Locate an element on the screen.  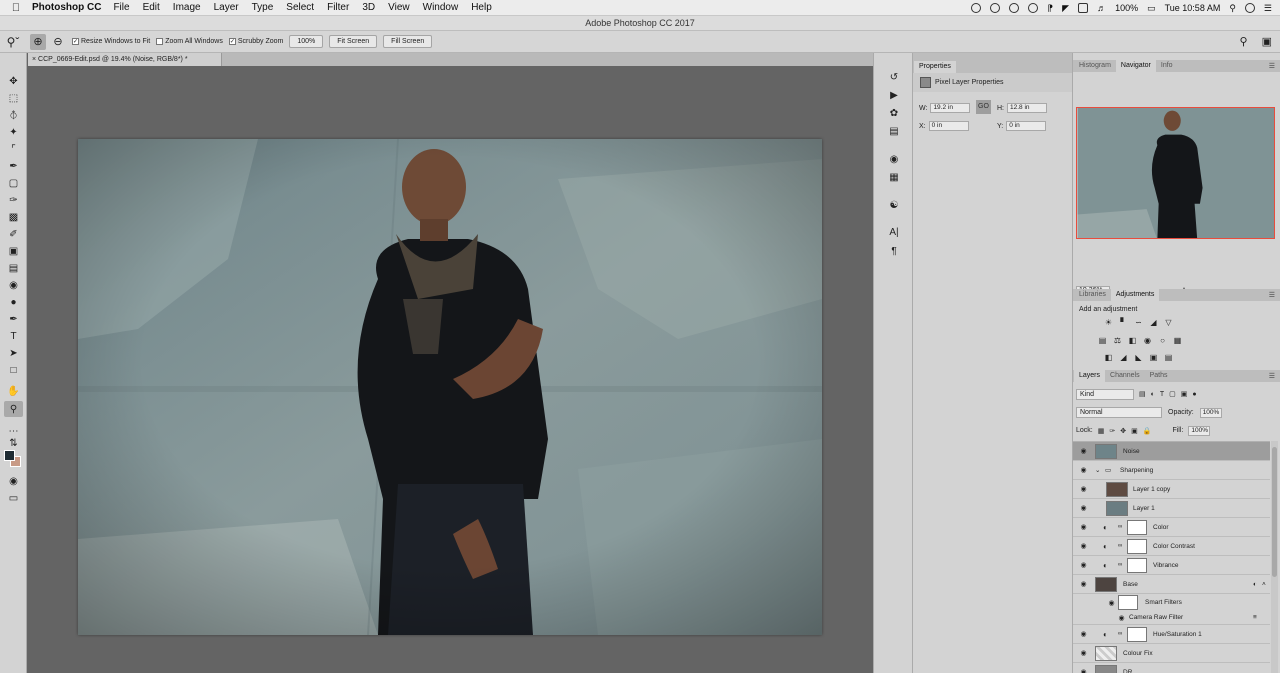
move-tool-icon: ✥ is located at coordinates (13, 81).